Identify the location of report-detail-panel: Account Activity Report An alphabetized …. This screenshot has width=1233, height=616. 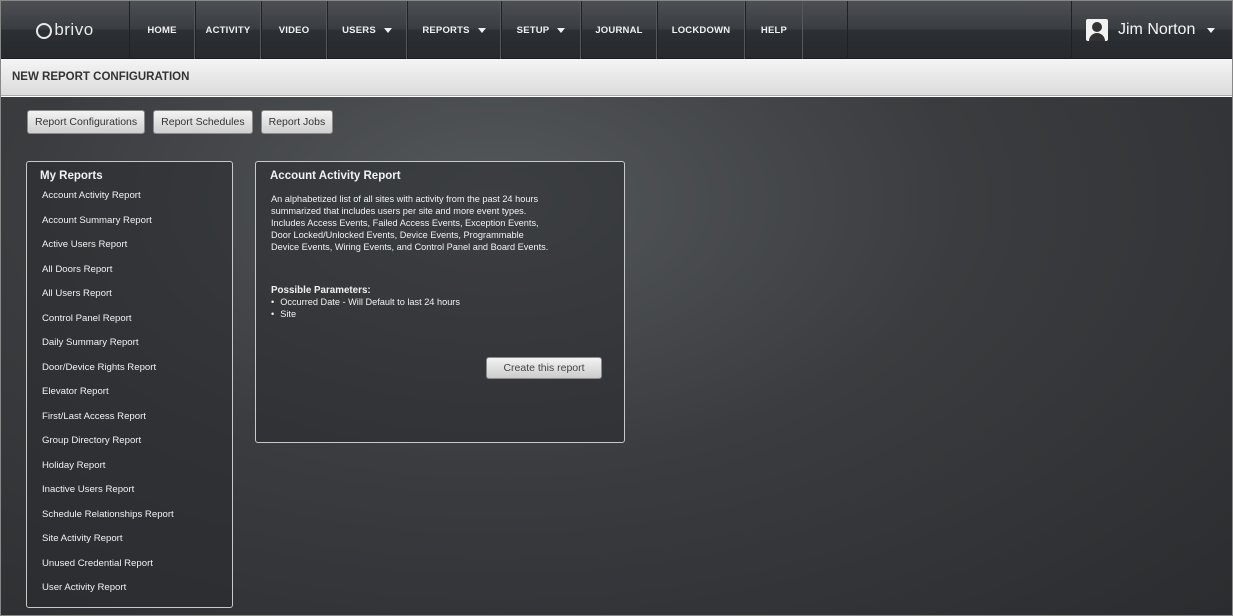
(440, 302).